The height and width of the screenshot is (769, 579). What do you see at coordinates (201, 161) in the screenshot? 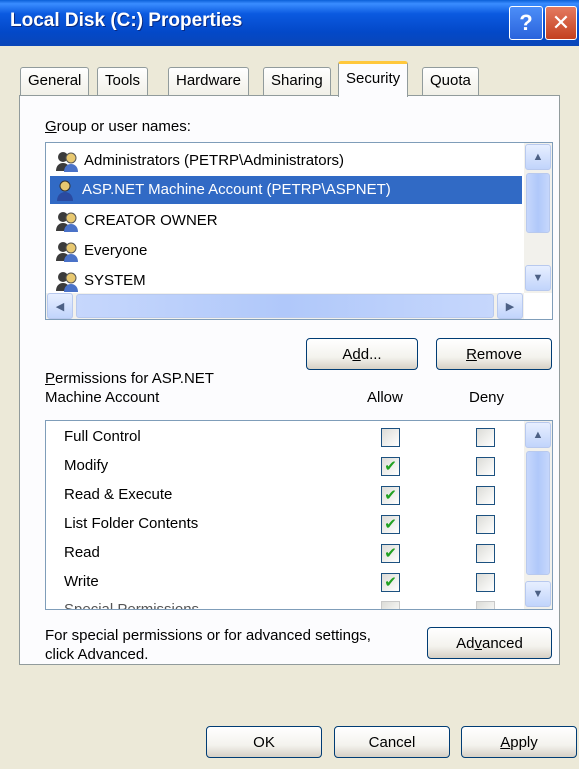
I see `list-item: Administrators (PETRP\Administrators)` at bounding box center [201, 161].